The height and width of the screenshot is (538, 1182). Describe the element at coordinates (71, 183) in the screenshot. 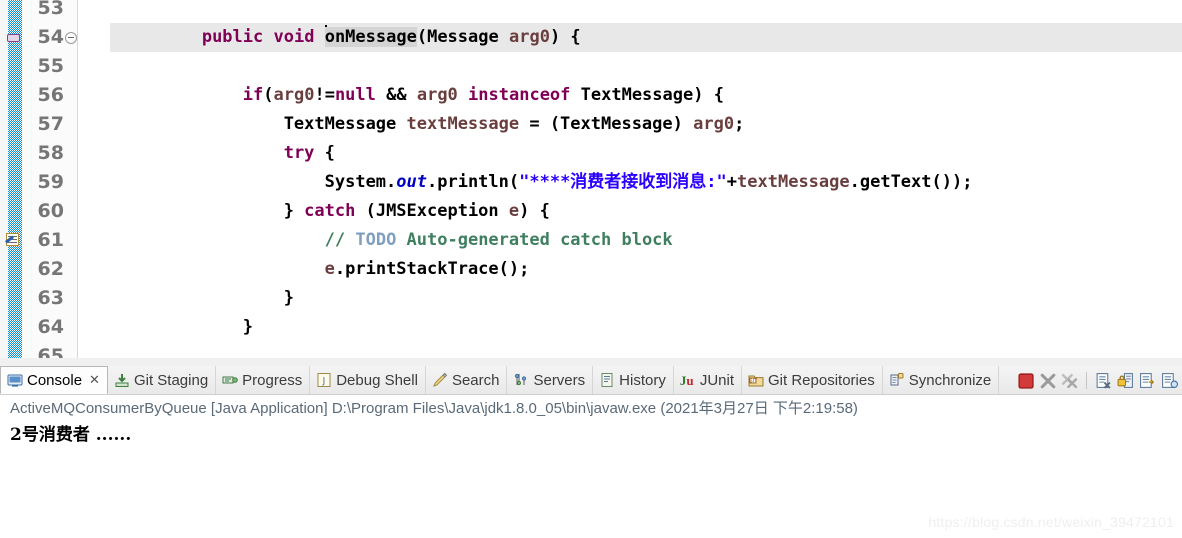

I see `folding-column` at that location.